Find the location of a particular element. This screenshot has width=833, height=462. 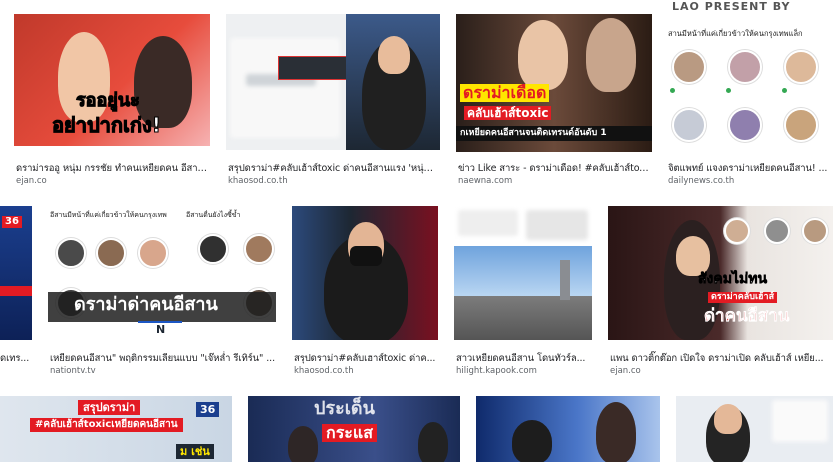

channel-logo-text: N is located at coordinates (161, 329).